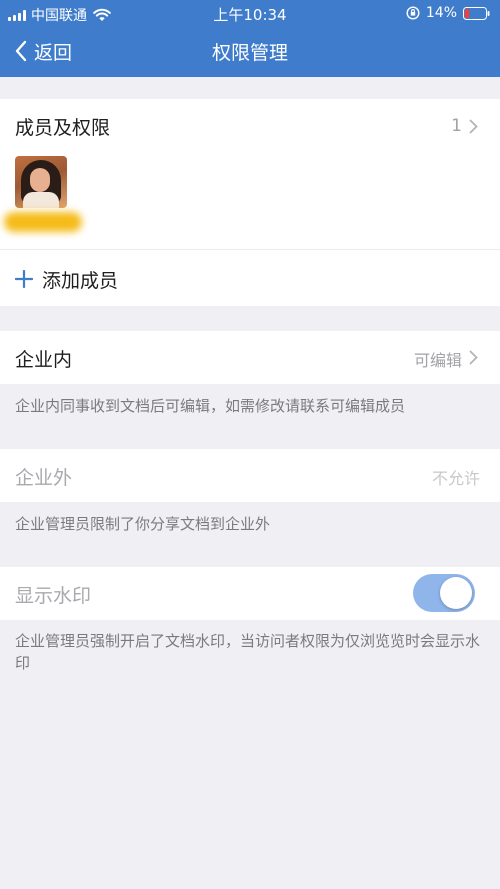 This screenshot has height=889, width=500. I want to click on watermark-toggle, so click(444, 593).